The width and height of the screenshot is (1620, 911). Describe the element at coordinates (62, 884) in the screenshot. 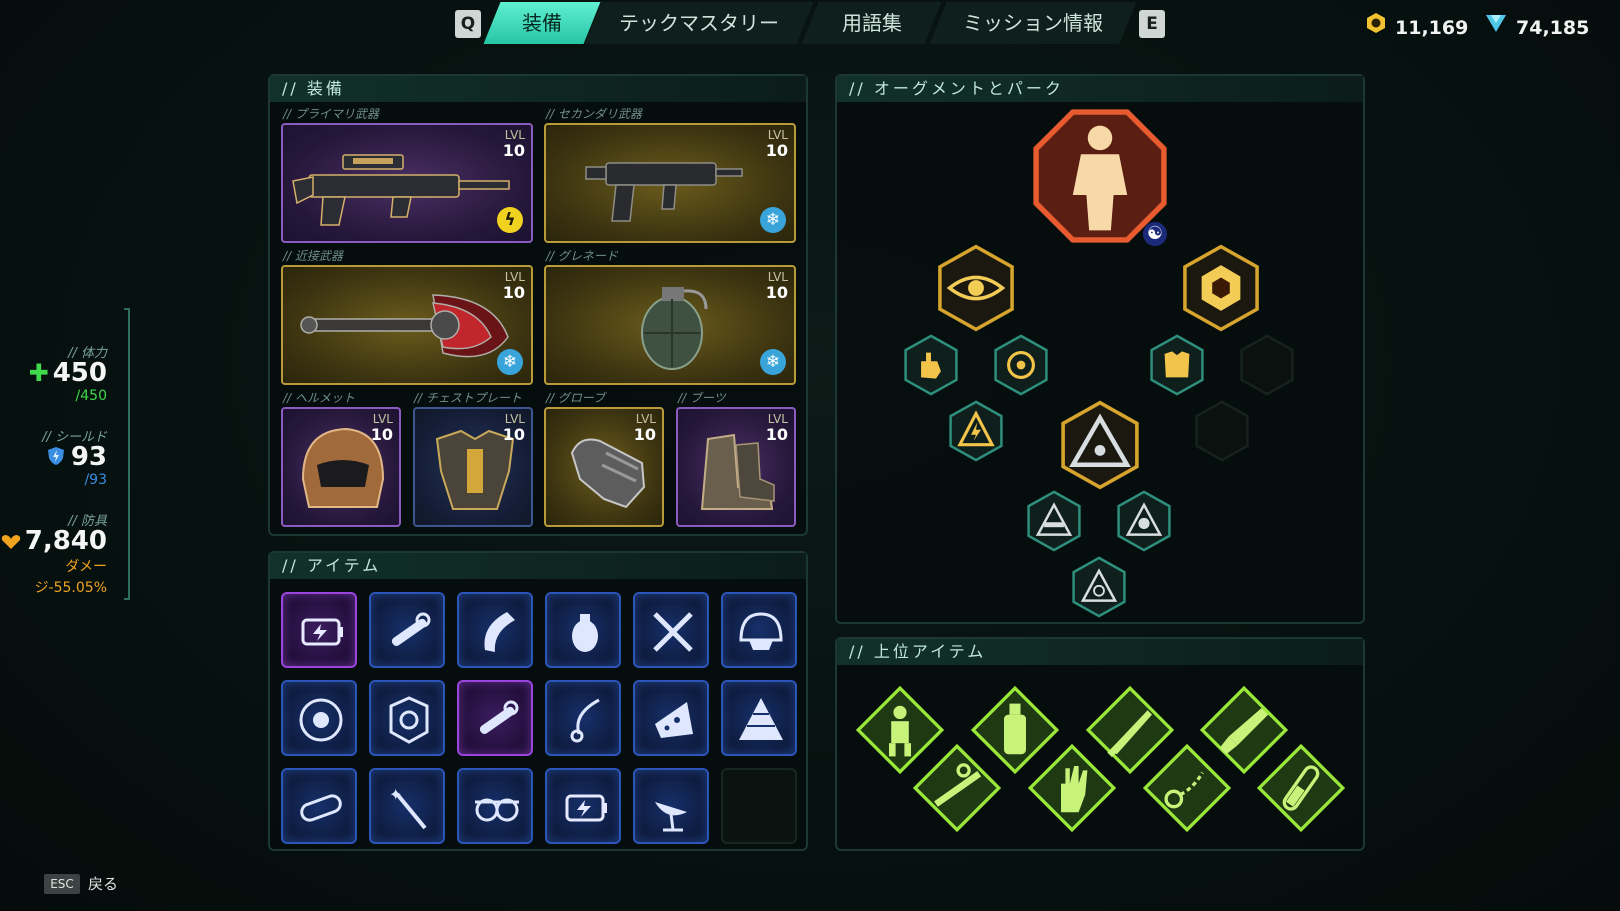

I see `esc-key: ESC` at that location.